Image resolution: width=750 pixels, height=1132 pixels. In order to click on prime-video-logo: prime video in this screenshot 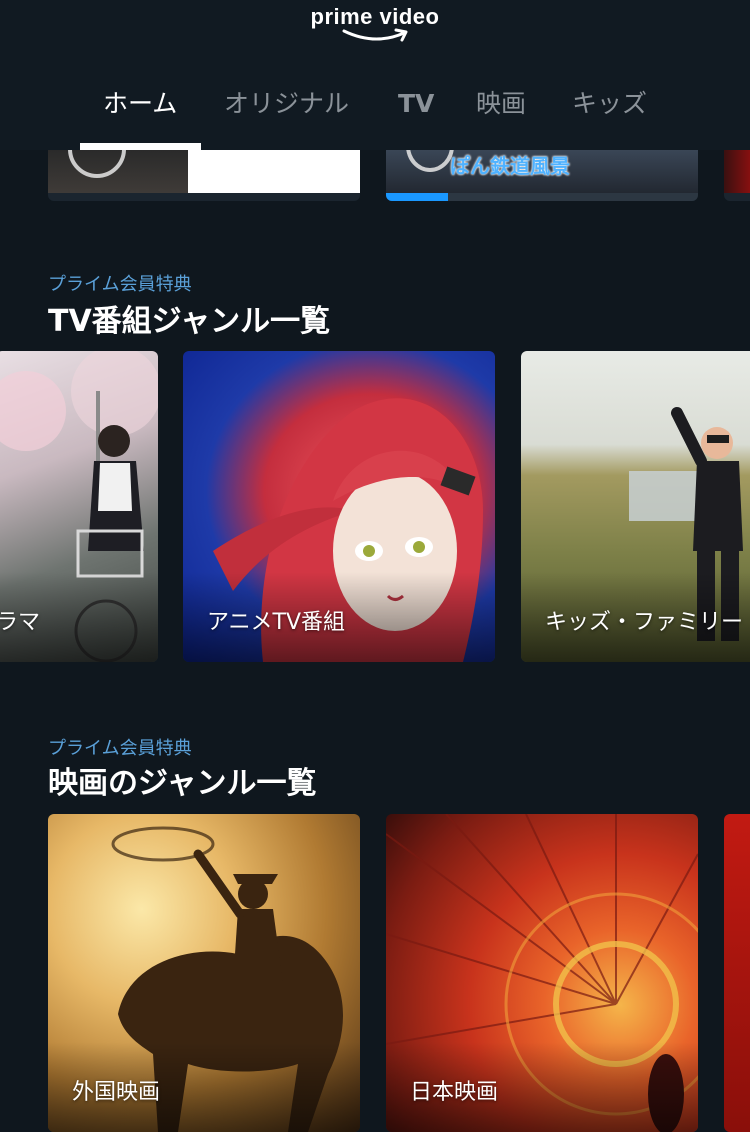, I will do `click(375, 24)`.